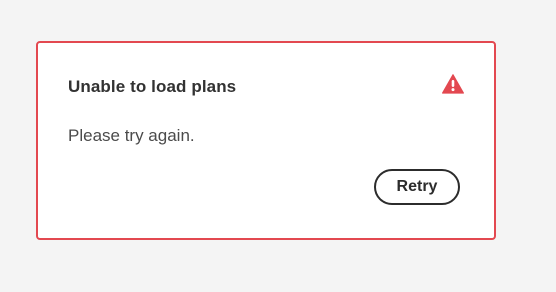 The height and width of the screenshot is (292, 556). What do you see at coordinates (131, 135) in the screenshot?
I see `alert-message: Please try again.` at bounding box center [131, 135].